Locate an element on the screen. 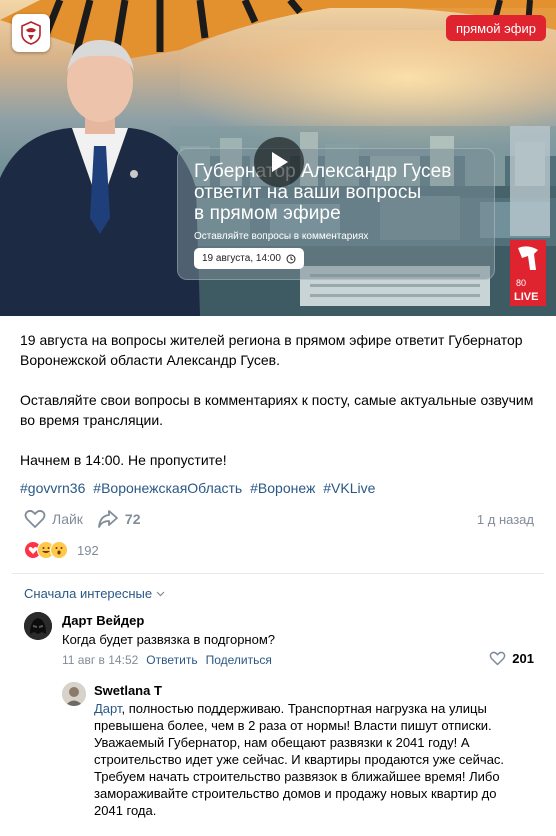  wow-reaction-icon is located at coordinates (59, 550).